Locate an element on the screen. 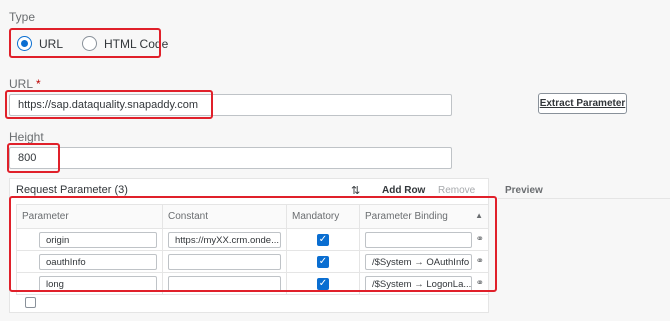  url-input: https://sap.dataquality.snapaddy.com is located at coordinates (230, 105).